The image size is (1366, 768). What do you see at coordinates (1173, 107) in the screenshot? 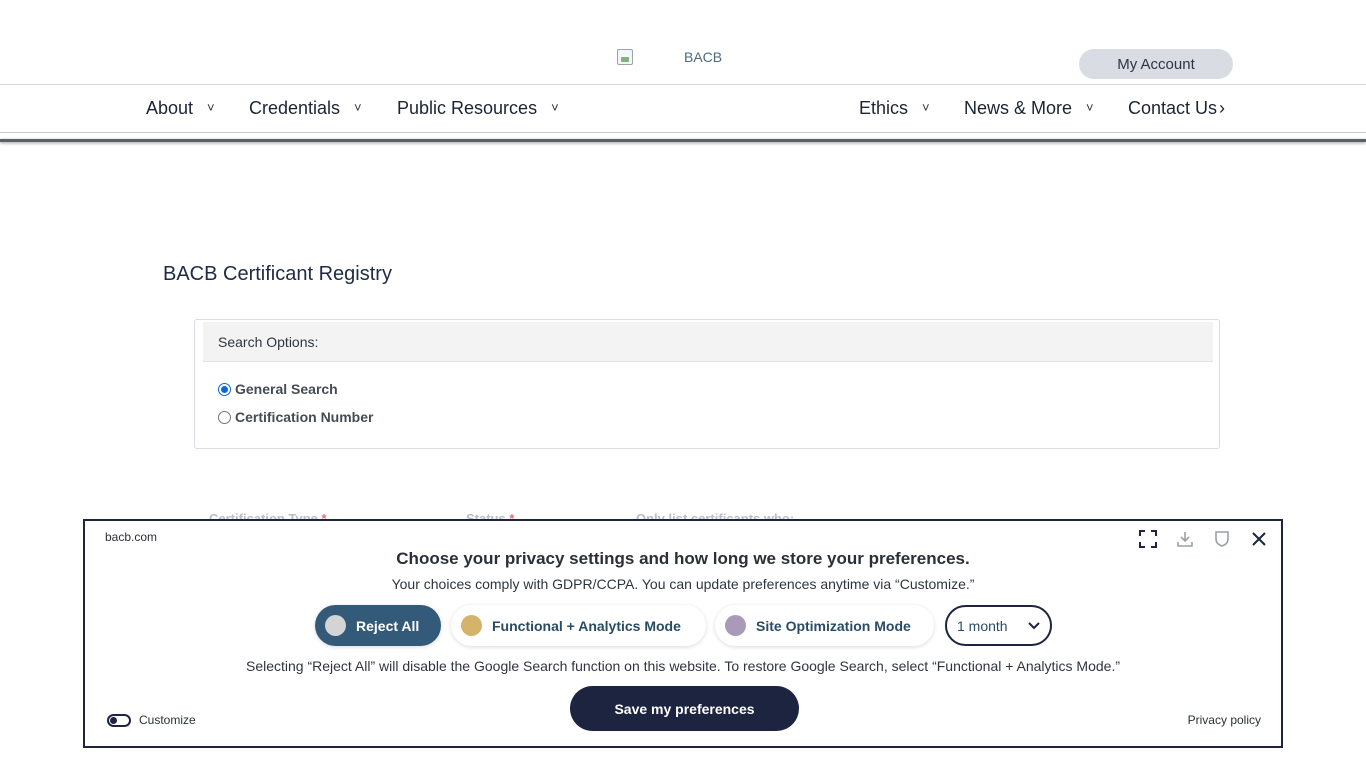
I see `nav-item-label: Contact Us` at bounding box center [1173, 107].